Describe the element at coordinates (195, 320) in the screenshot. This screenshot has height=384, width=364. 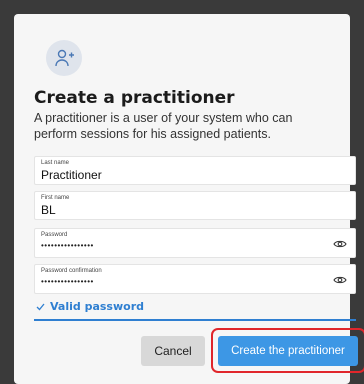
I see `validation-underline` at that location.